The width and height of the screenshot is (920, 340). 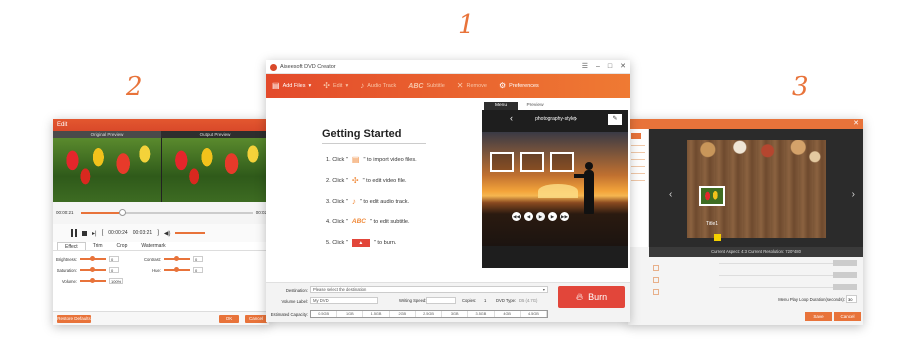 What do you see at coordinates (585, 67) in the screenshot?
I see `menu-icon: ☰` at bounding box center [585, 67].